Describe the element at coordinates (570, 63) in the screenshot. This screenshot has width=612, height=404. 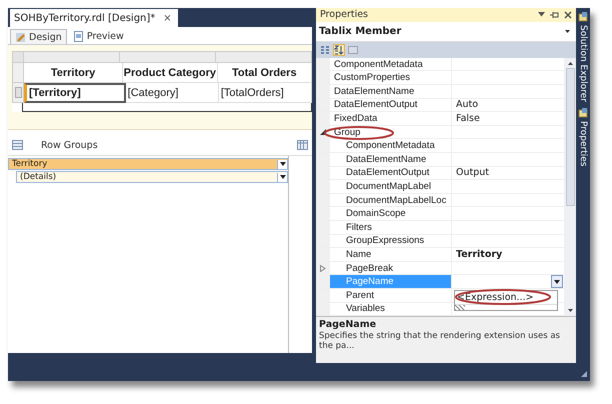
I see `up-arrow-icon` at that location.